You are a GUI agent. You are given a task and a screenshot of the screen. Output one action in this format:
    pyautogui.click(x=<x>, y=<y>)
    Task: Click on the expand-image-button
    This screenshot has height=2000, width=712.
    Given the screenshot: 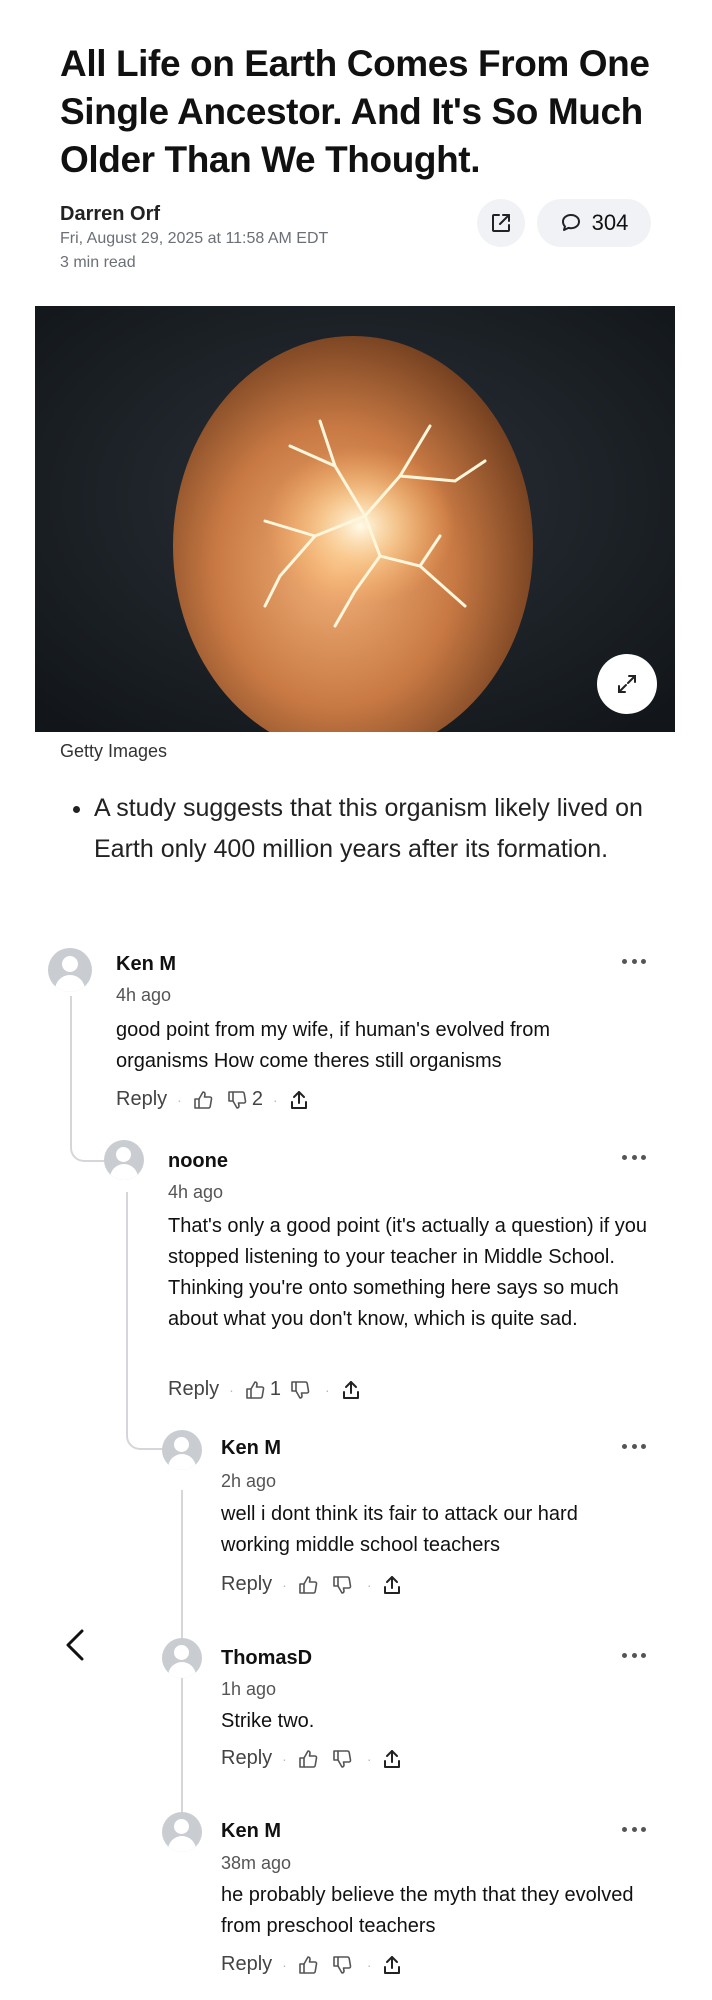 What is the action you would take?
    pyautogui.click(x=627, y=684)
    